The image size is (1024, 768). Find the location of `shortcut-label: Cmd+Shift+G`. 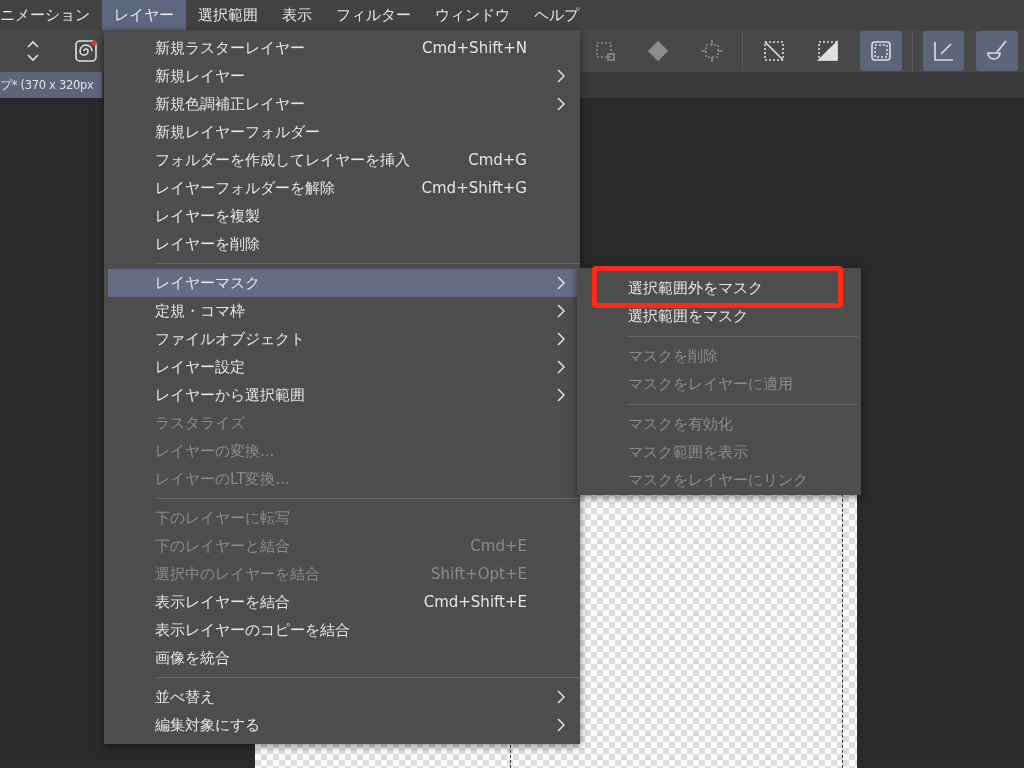

shortcut-label: Cmd+Shift+G is located at coordinates (474, 188).